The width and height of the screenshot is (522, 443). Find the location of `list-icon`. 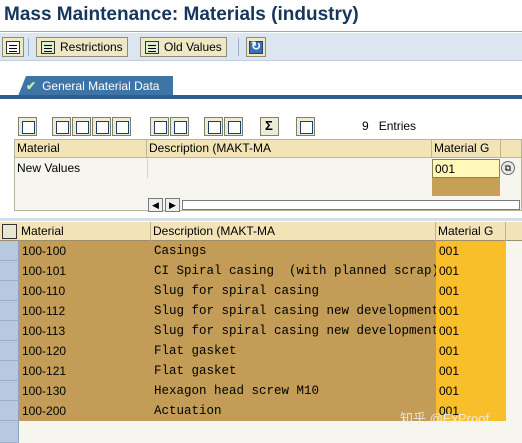

list-icon is located at coordinates (13, 47).